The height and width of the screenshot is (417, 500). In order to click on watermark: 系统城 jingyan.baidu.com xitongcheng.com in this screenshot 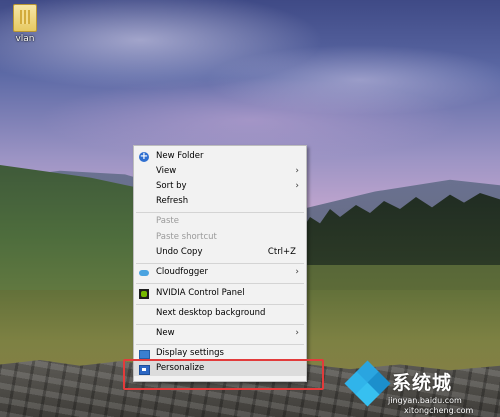, I will do `click(421, 388)`.